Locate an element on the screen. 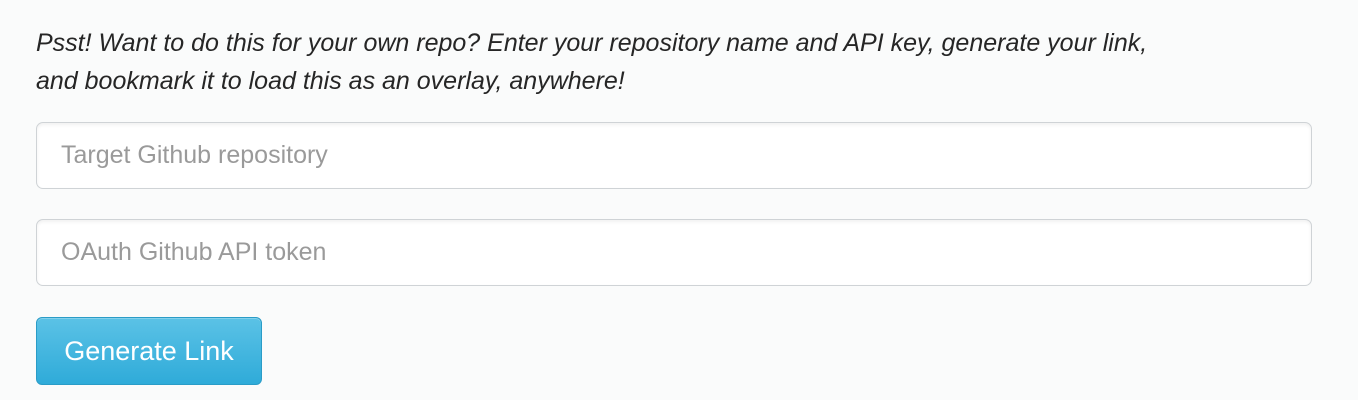  generate-link-button: Generate Link is located at coordinates (149, 351).